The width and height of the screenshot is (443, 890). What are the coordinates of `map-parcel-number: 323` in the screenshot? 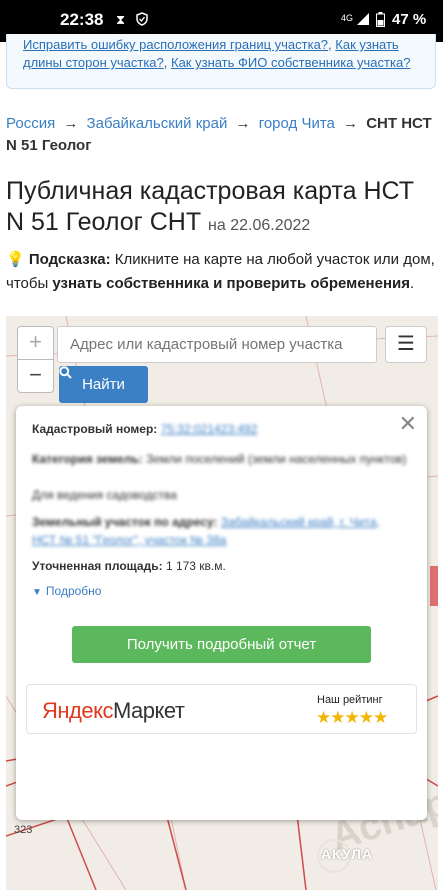 It's located at (23, 830).